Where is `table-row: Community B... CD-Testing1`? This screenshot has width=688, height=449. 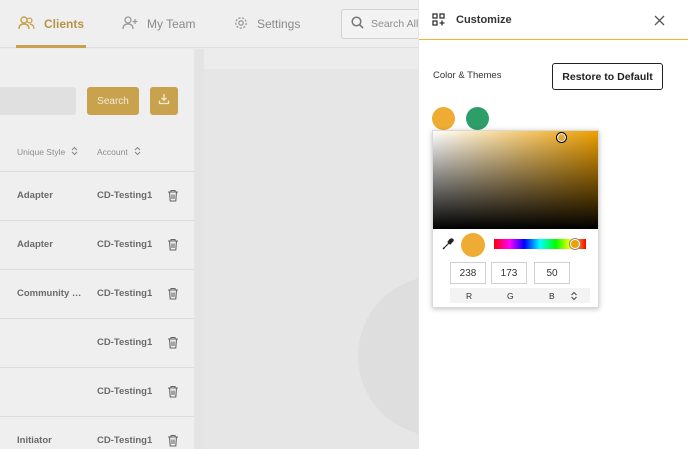
table-row: Community B... CD-Testing1 is located at coordinates (97, 293).